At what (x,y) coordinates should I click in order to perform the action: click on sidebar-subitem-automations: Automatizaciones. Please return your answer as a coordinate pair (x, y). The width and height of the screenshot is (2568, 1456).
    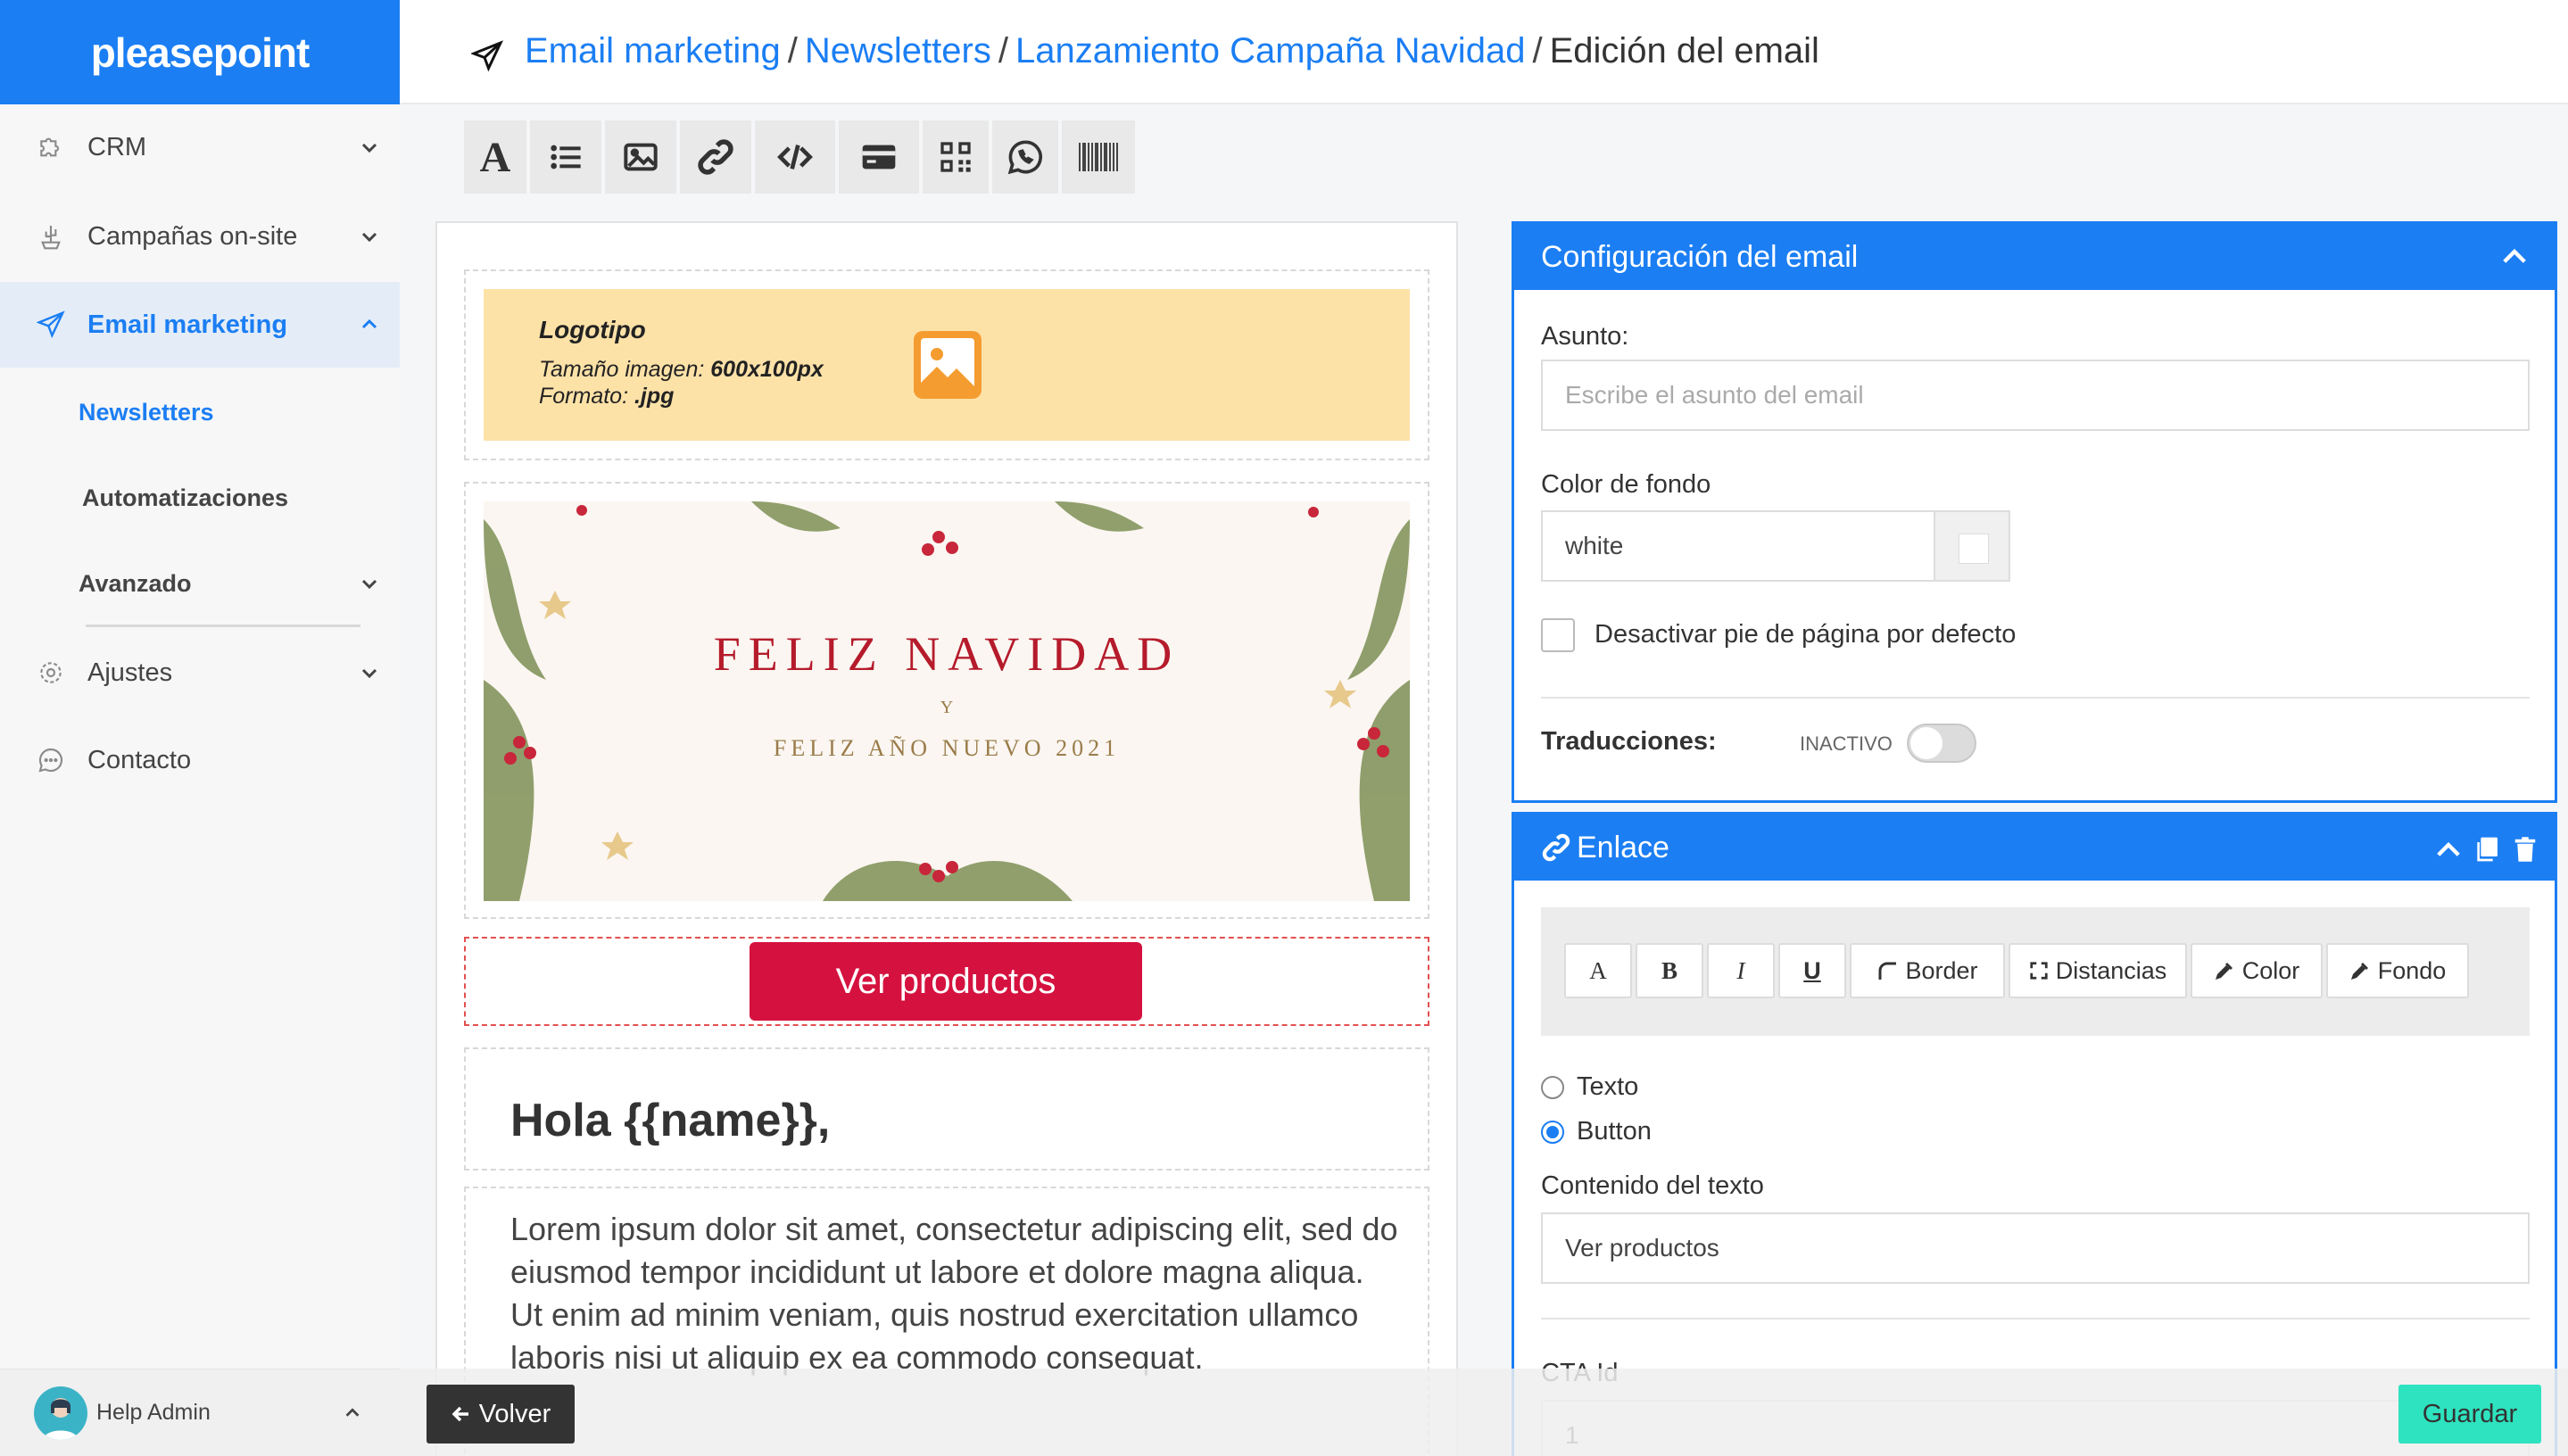
    Looking at the image, I should click on (200, 498).